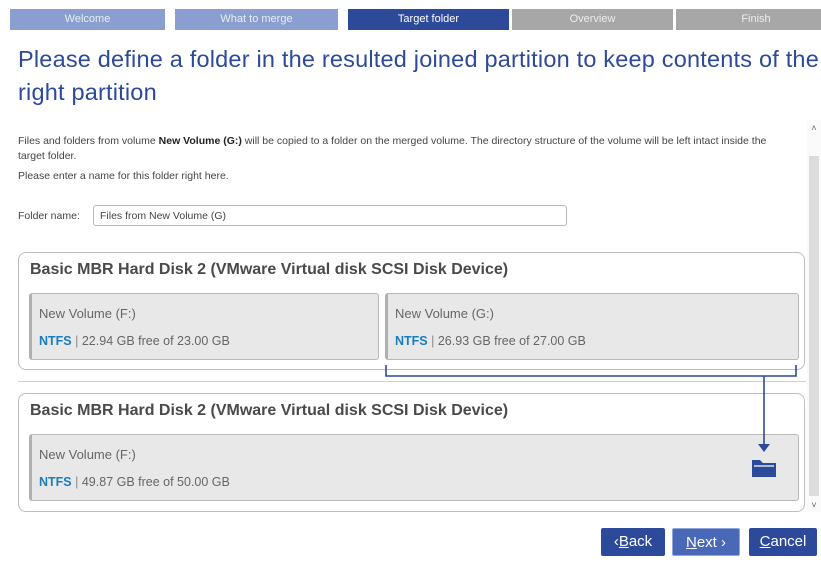  Describe the element at coordinates (765, 541) in the screenshot. I see `cancel-hotkey: C` at that location.